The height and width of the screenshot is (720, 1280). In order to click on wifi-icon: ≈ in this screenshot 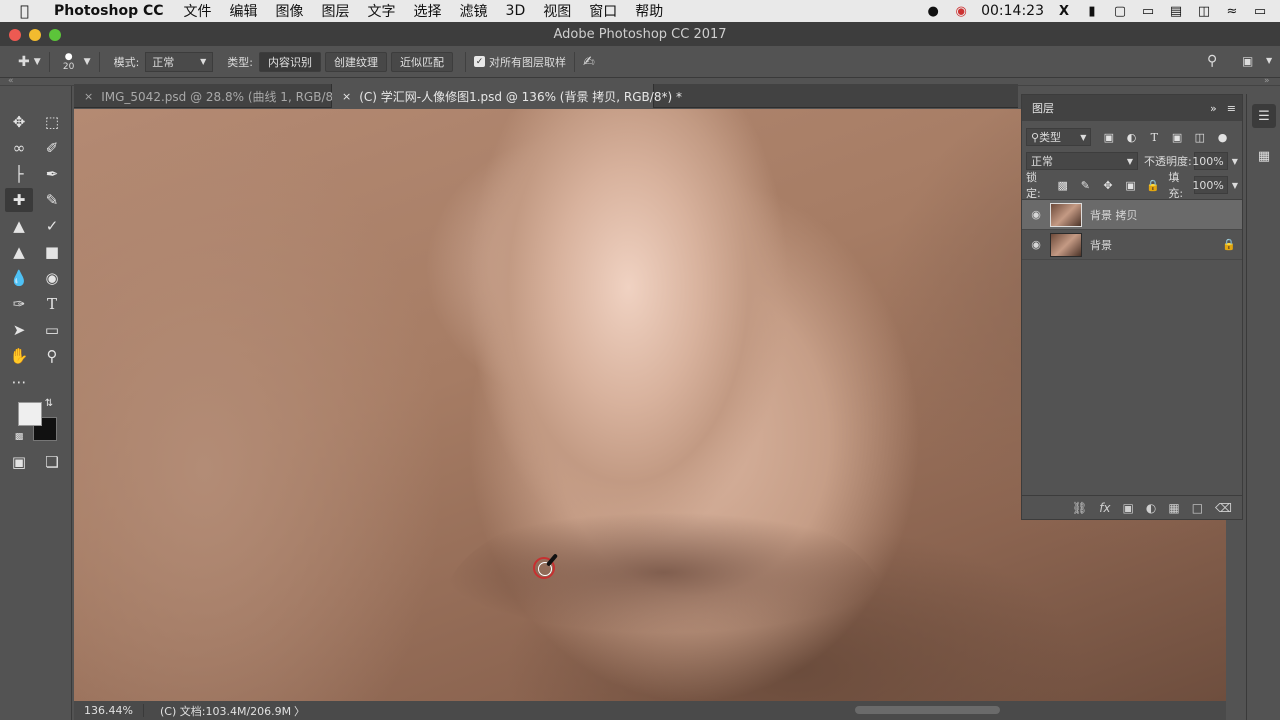, I will do `click(1232, 11)`.